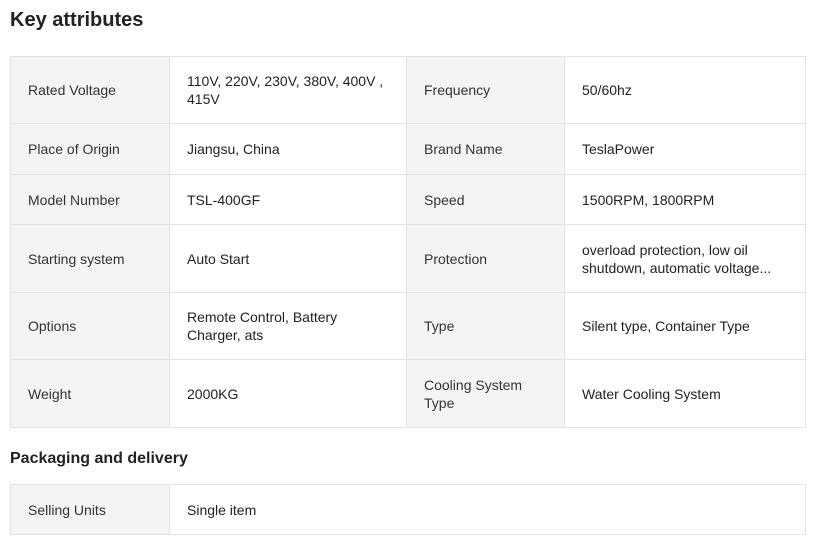 The width and height of the screenshot is (817, 544). What do you see at coordinates (288, 326) in the screenshot?
I see `attribute-value: Remote Control, Battery Charger, ats` at bounding box center [288, 326].